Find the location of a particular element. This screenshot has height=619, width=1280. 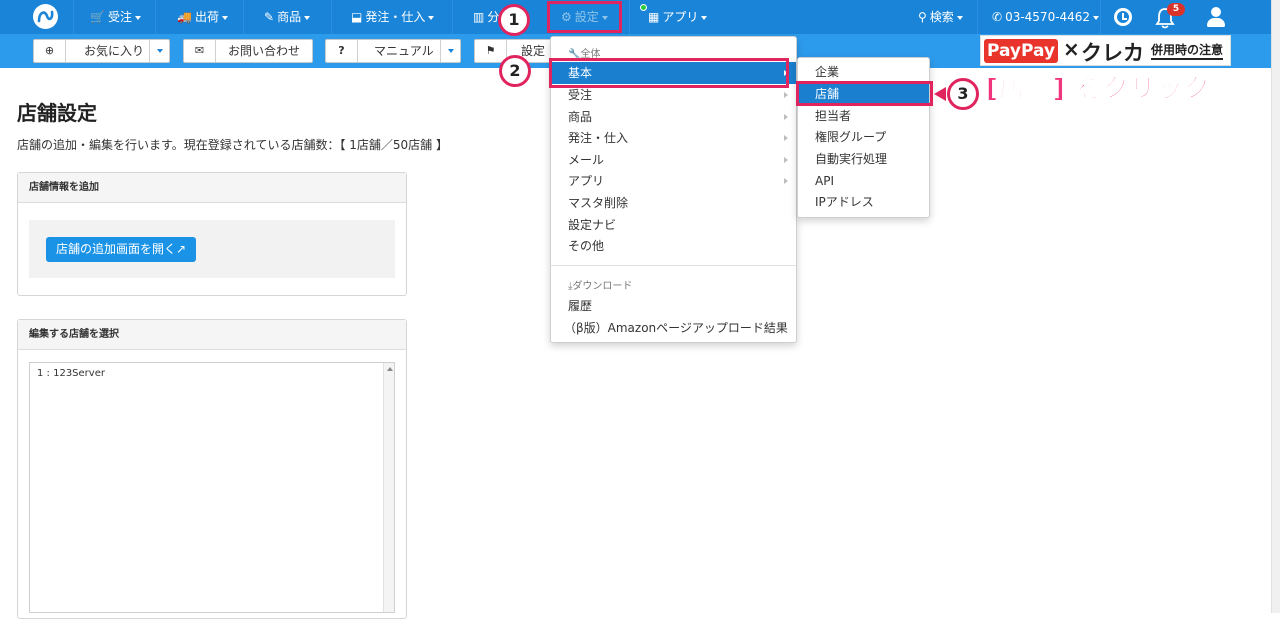

menu-item-settings-navi-label: 設定ナビ is located at coordinates (592, 225).